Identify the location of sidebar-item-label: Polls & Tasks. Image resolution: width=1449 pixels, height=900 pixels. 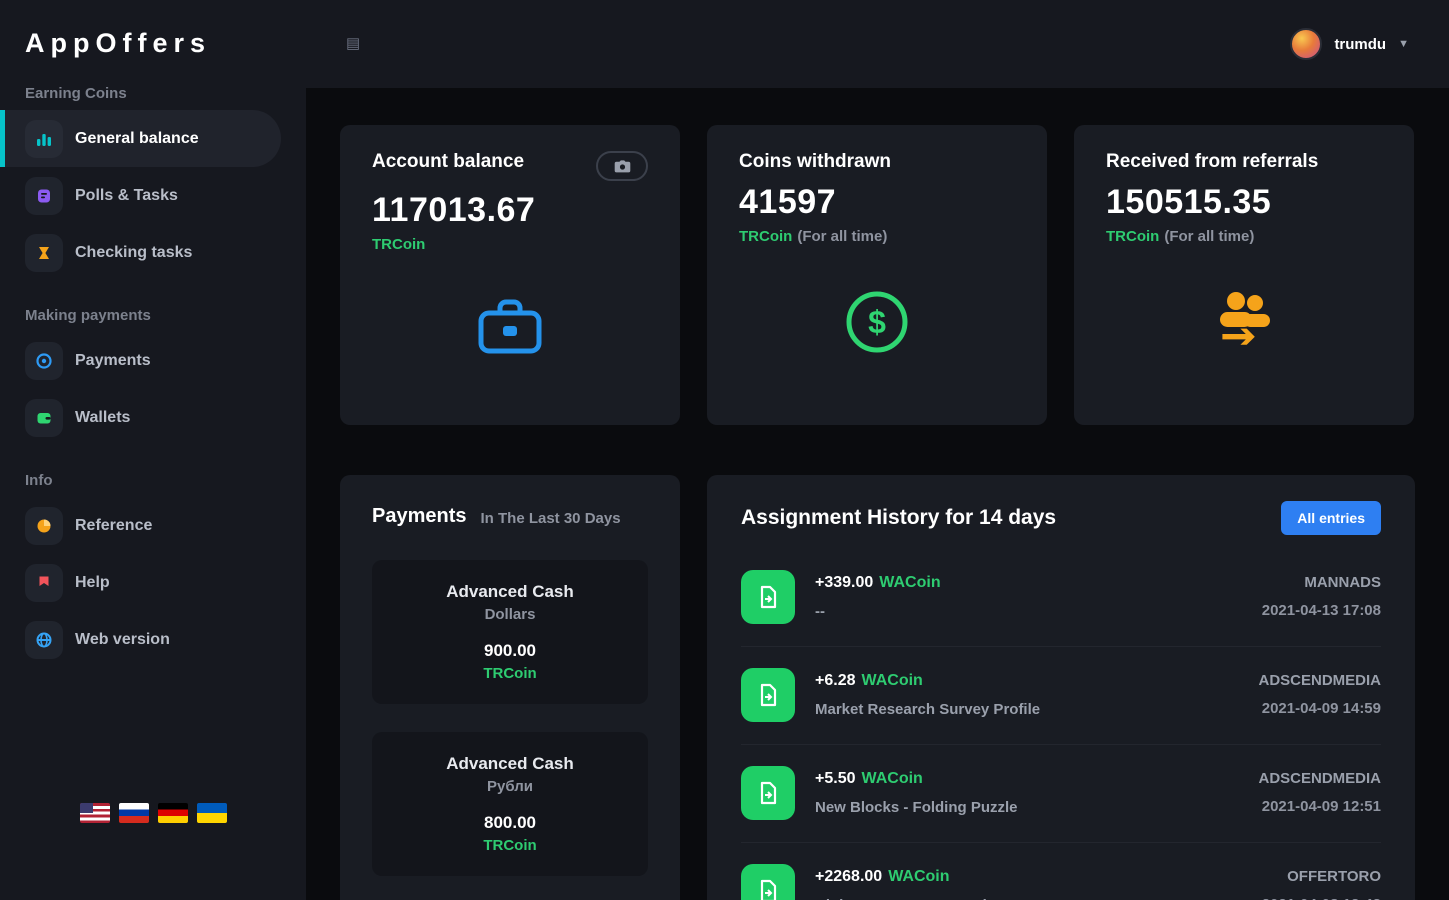
(126, 195).